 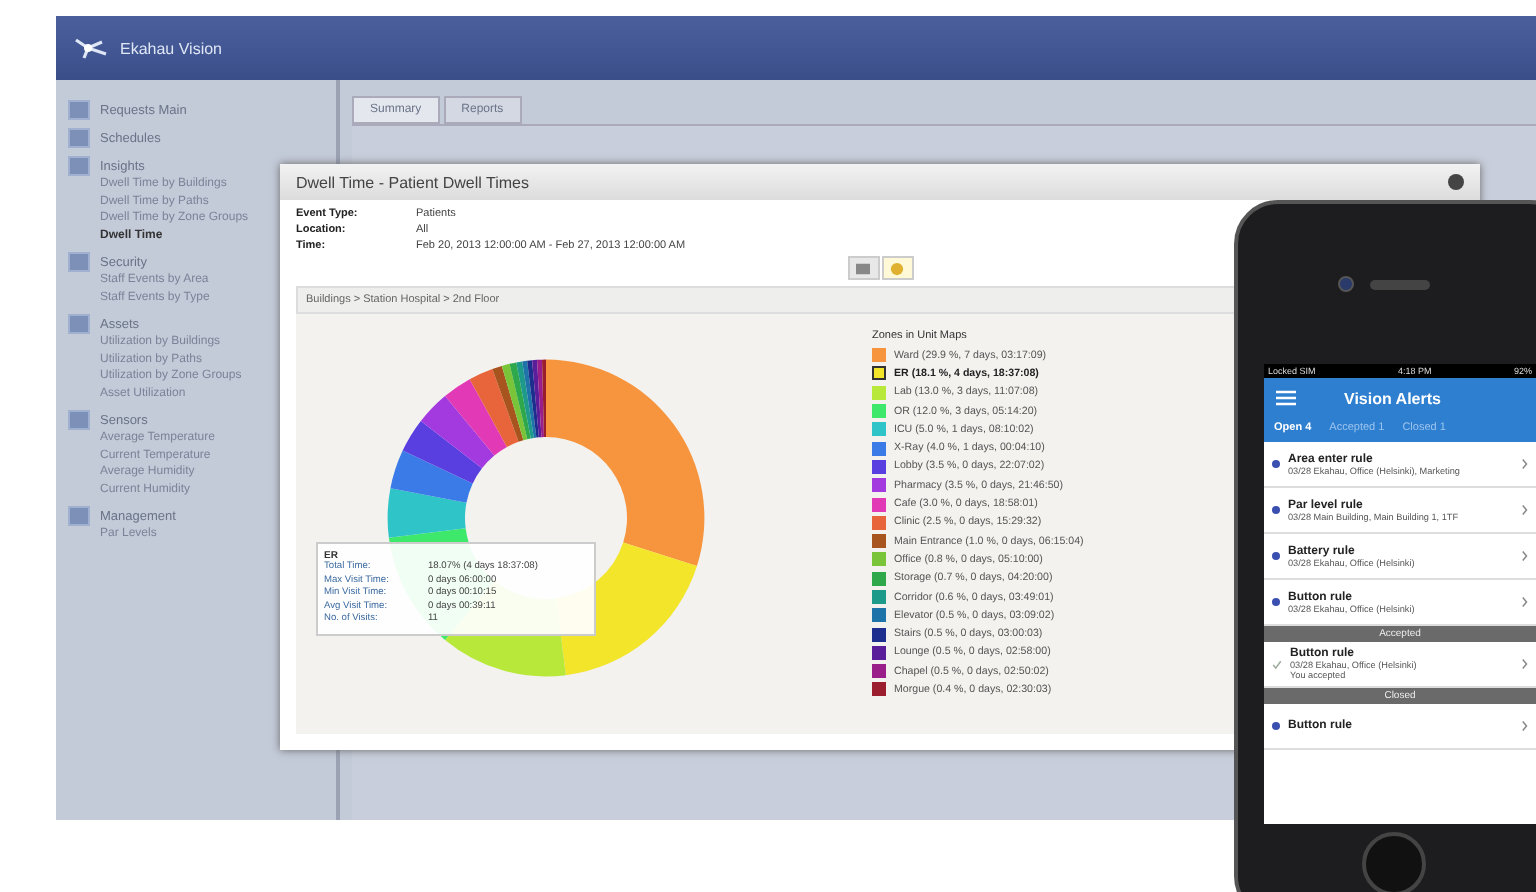 I want to click on app-title: Vision Alerts, so click(x=1392, y=398).